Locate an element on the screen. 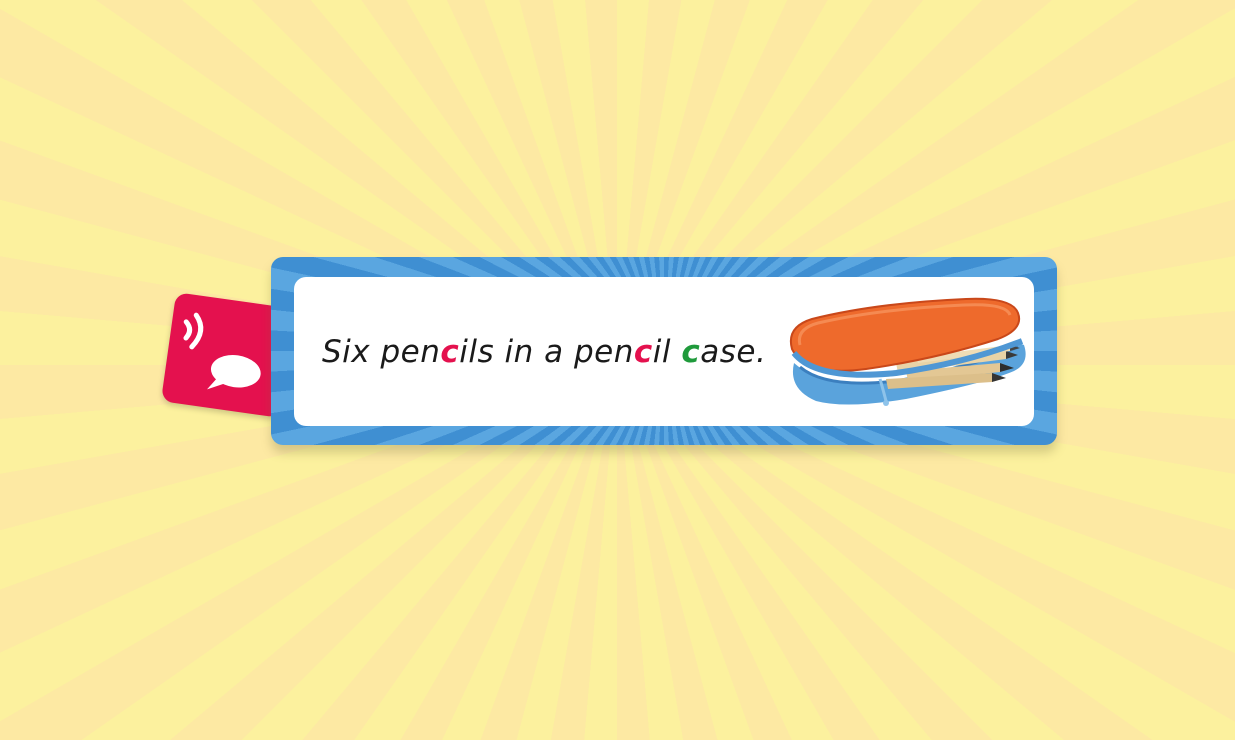 This screenshot has height=740, width=1235. sentence-segment: il is located at coordinates (667, 351).